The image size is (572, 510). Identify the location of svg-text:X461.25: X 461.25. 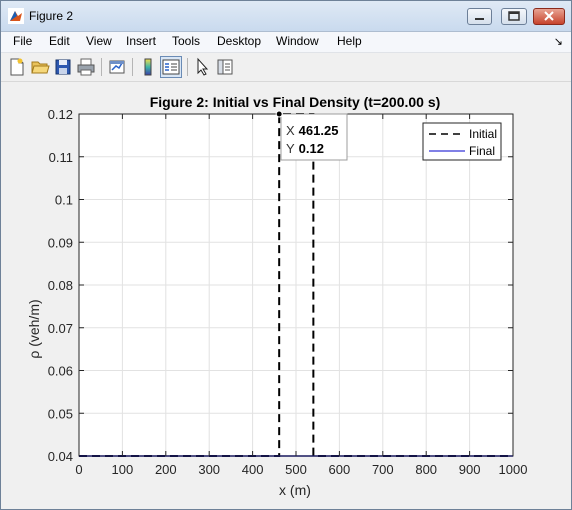
(312, 130).